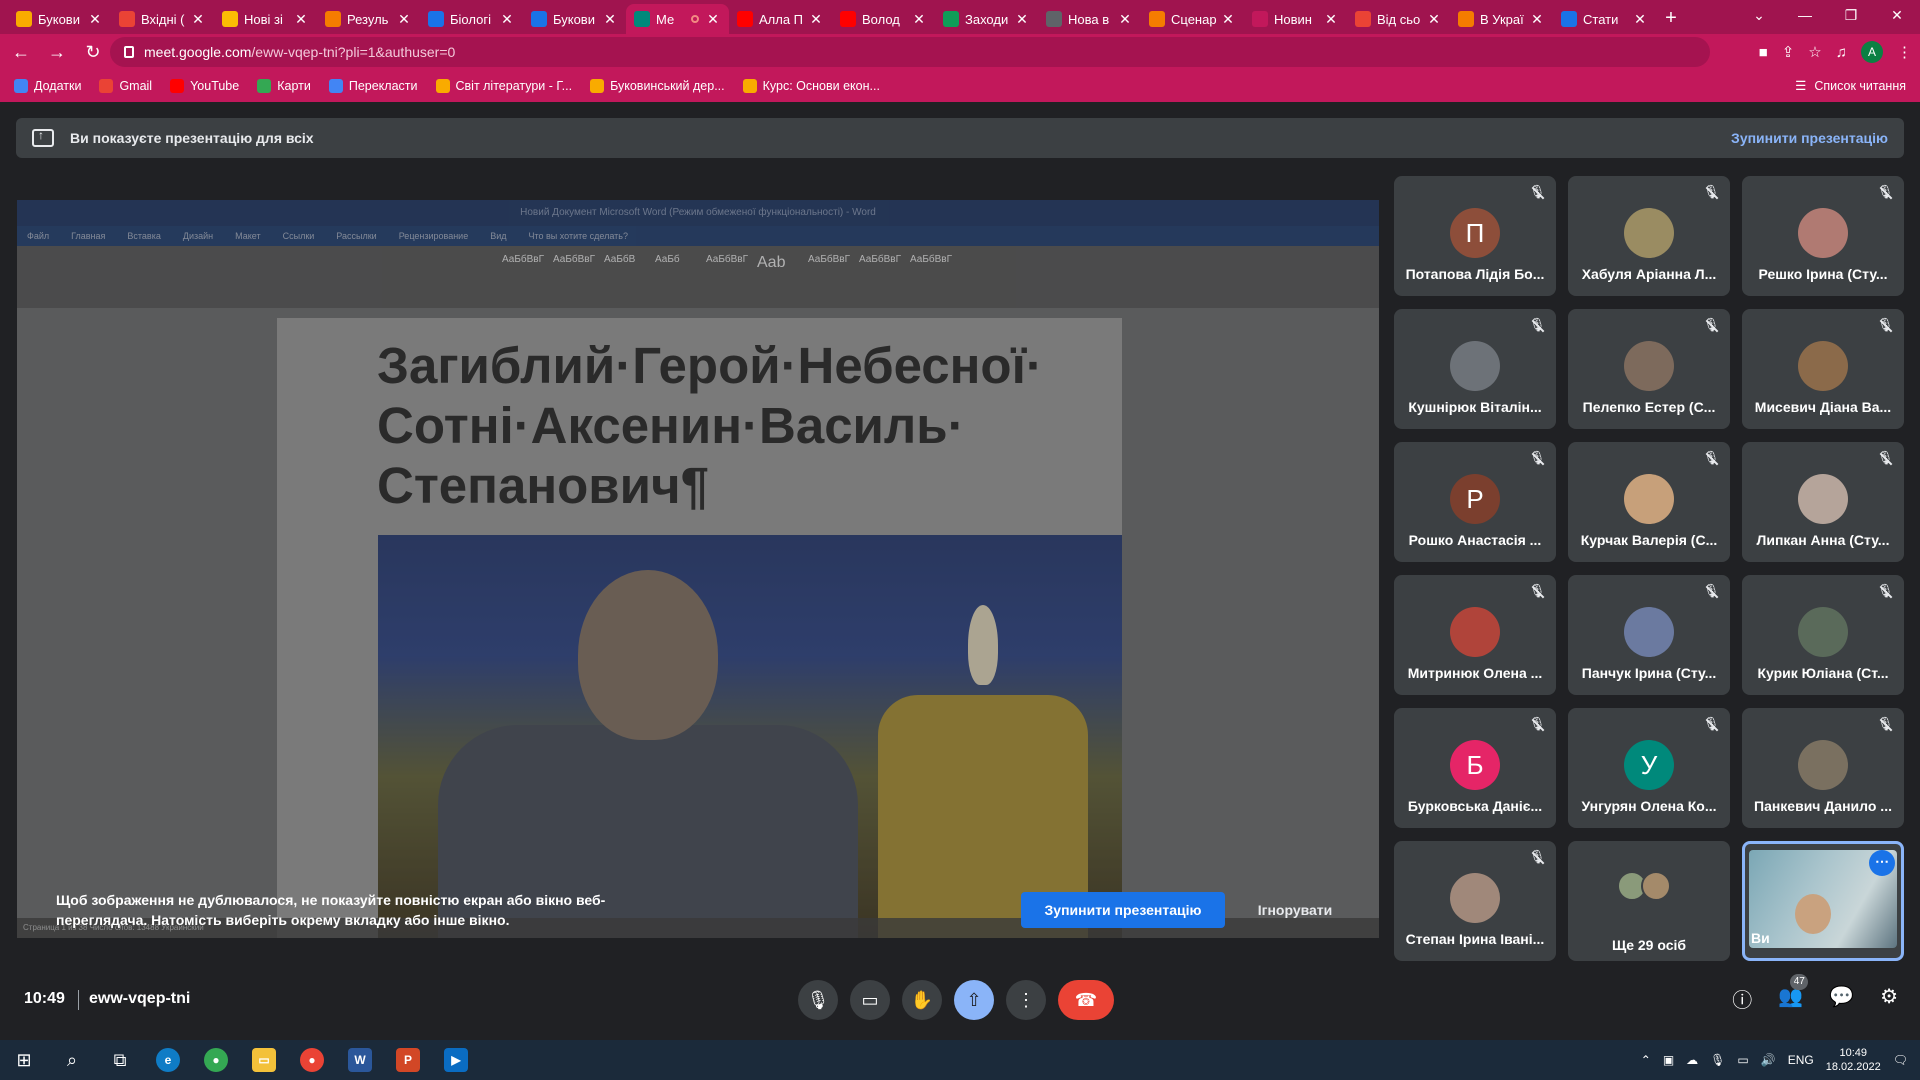 Image resolution: width=1920 pixels, height=1080 pixels. Describe the element at coordinates (1889, 998) in the screenshot. I see `activities-icon: ⚙` at that location.